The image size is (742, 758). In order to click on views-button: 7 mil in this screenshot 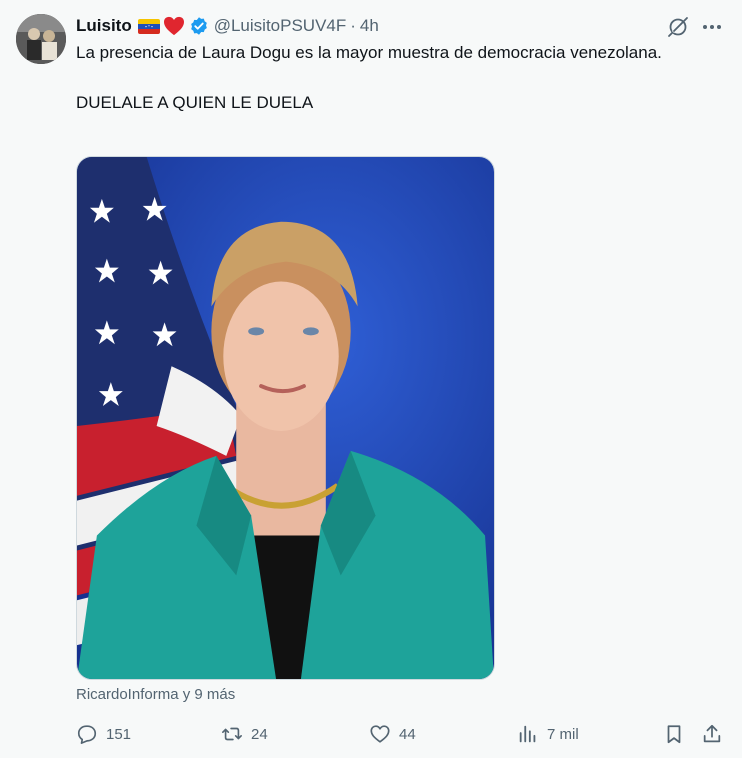, I will do `click(548, 734)`.